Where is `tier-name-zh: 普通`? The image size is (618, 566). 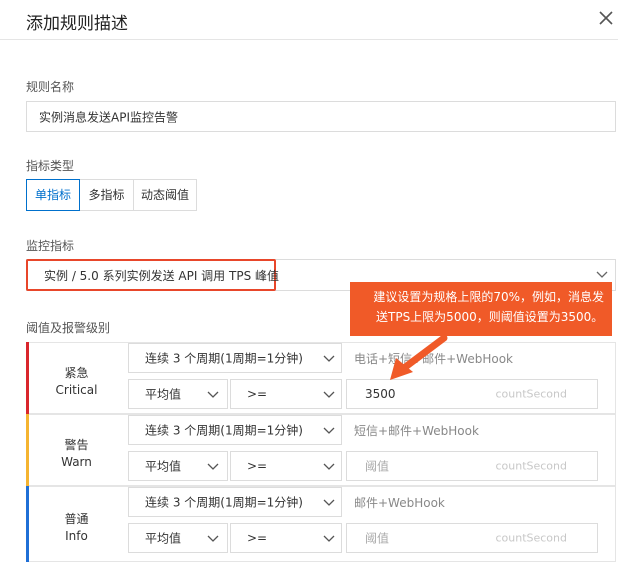 tier-name-zh: 普通 is located at coordinates (76, 519).